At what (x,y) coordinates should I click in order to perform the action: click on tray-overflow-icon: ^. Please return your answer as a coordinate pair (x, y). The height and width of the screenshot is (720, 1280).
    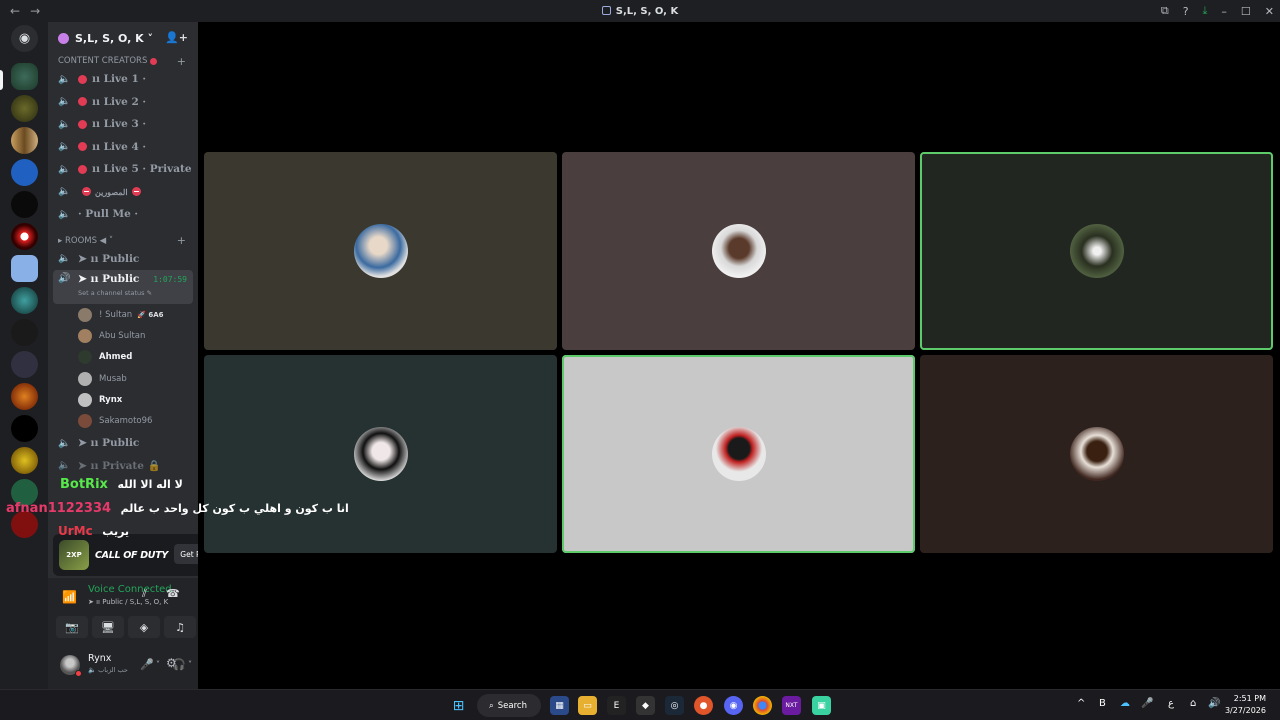
    Looking at the image, I should click on (1081, 703).